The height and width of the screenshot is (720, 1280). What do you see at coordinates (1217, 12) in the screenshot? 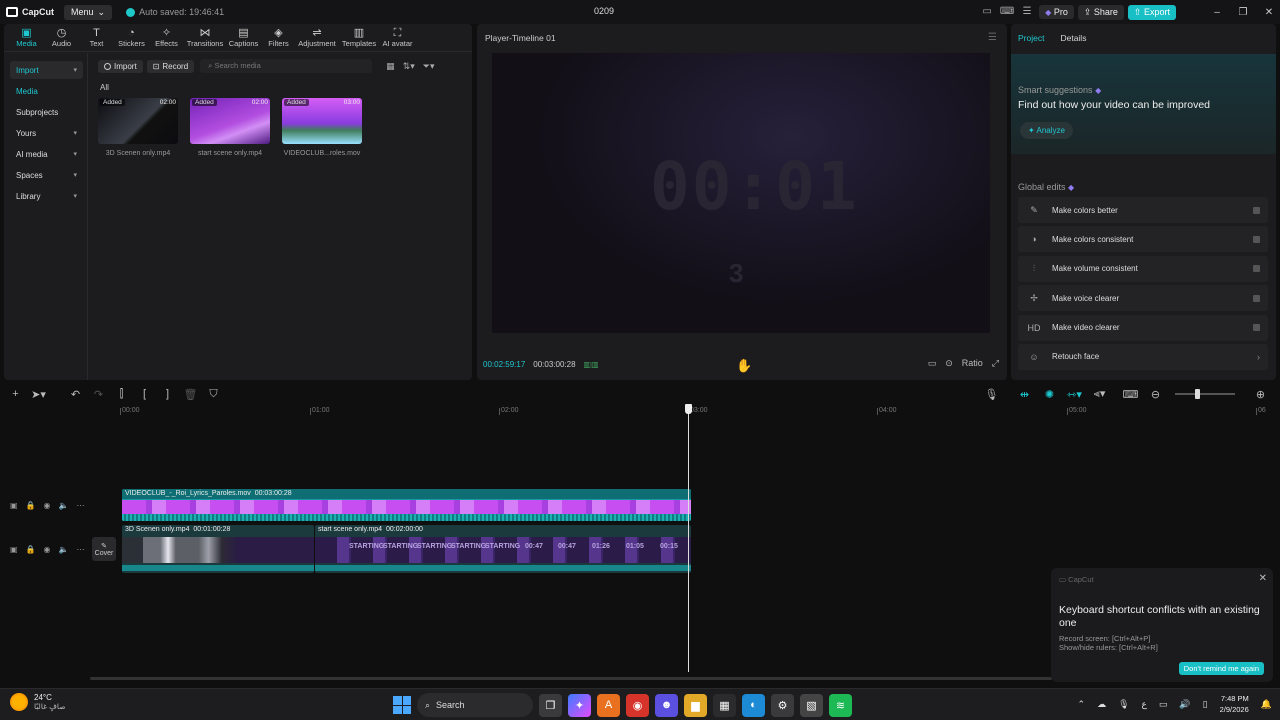
I see `minimize-button: –` at bounding box center [1217, 12].